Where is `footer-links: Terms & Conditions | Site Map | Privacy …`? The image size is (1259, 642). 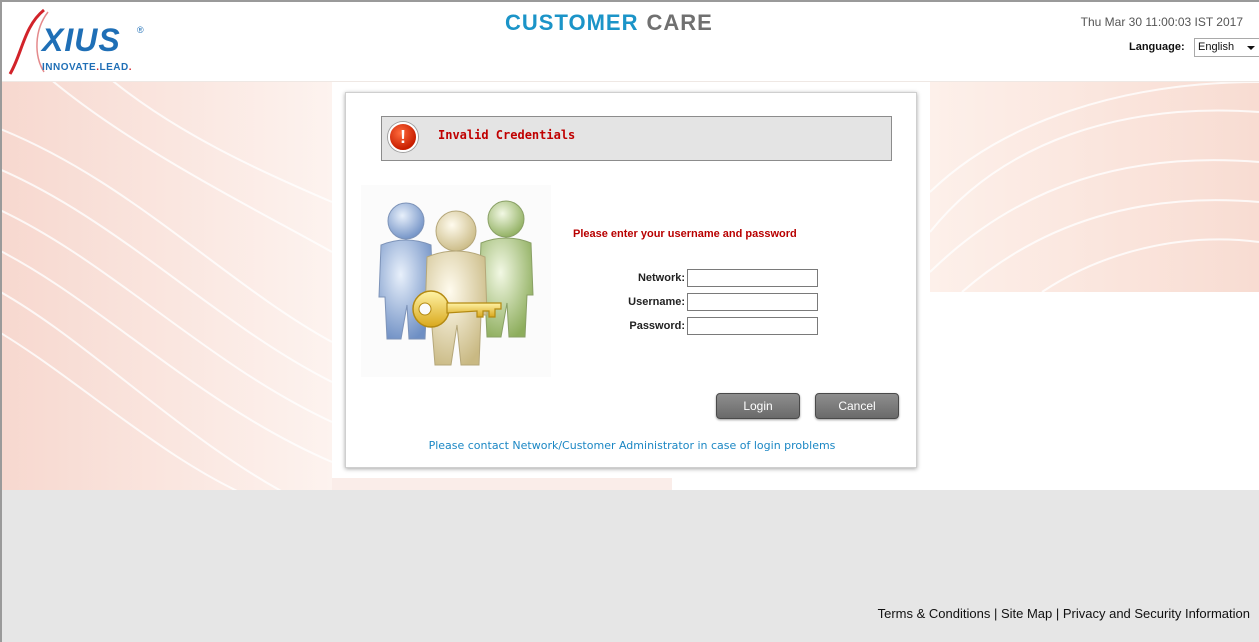 footer-links: Terms & Conditions | Site Map | Privacy … is located at coordinates (1064, 613).